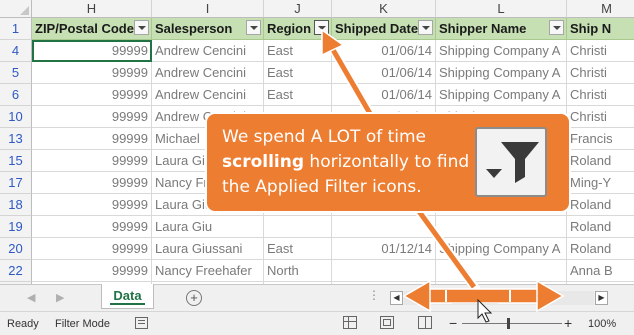 Image resolution: width=634 pixels, height=335 pixels. I want to click on horizontal-scrollbar-thumb, so click(475, 298).